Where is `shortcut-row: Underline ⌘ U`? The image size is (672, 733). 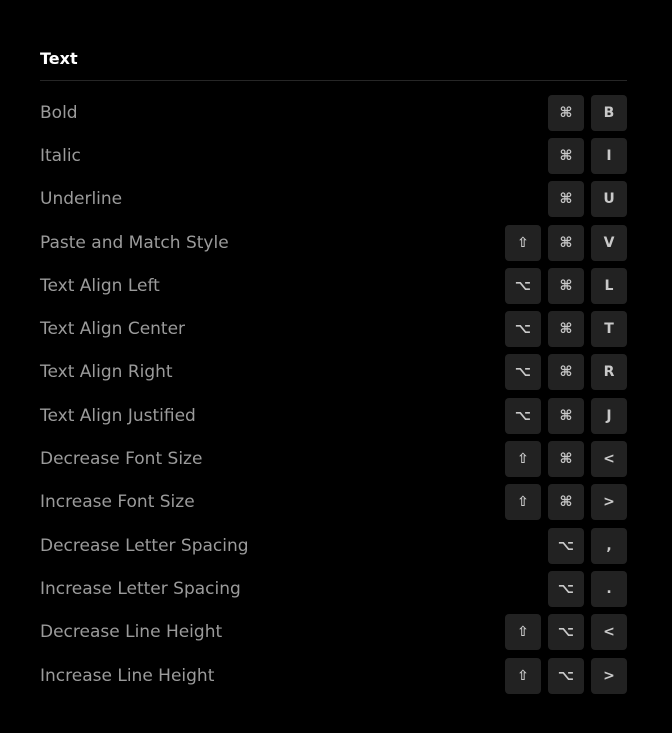 shortcut-row: Underline ⌘ U is located at coordinates (333, 199).